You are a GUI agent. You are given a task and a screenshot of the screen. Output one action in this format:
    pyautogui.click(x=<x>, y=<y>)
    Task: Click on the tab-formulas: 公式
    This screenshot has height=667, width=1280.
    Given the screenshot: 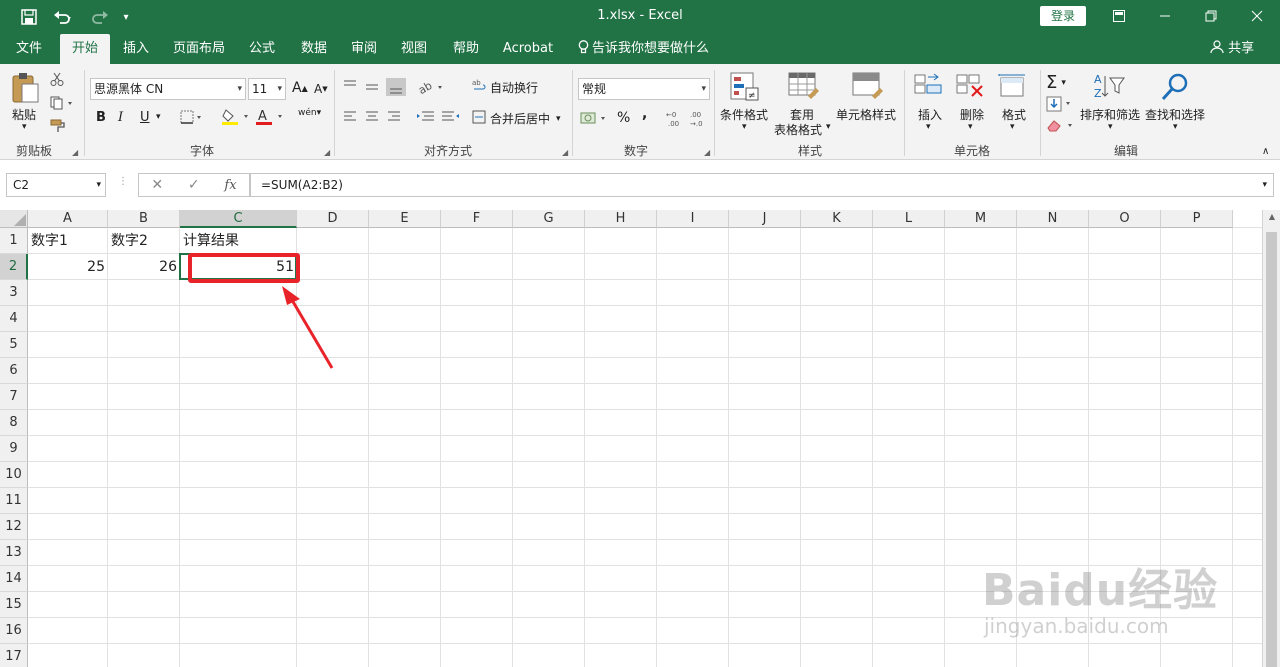 What is the action you would take?
    pyautogui.click(x=262, y=49)
    